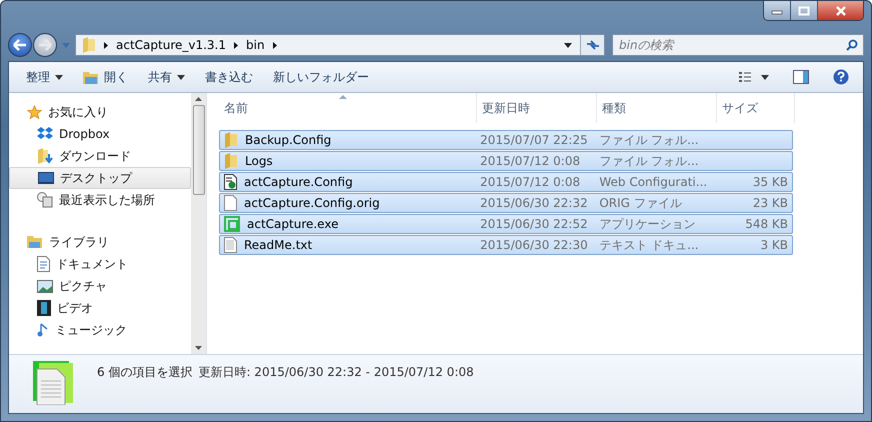 This screenshot has height=422, width=872. What do you see at coordinates (537, 108) in the screenshot?
I see `column-header: 更新日時` at bounding box center [537, 108].